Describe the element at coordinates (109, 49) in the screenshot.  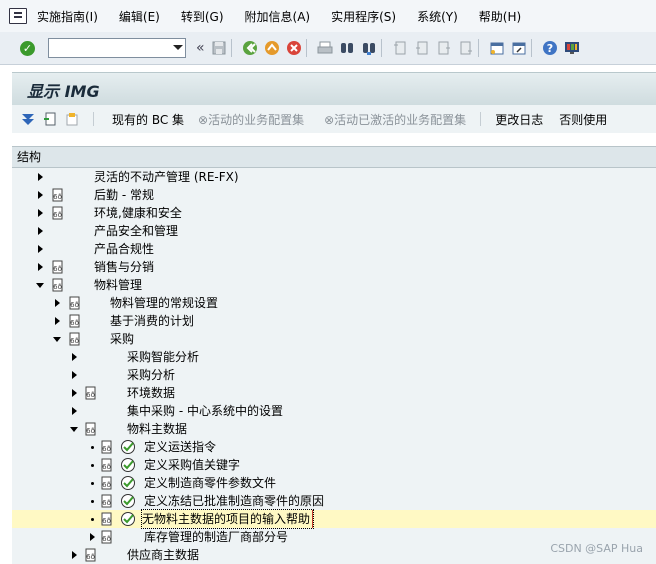
I see `command-input` at that location.